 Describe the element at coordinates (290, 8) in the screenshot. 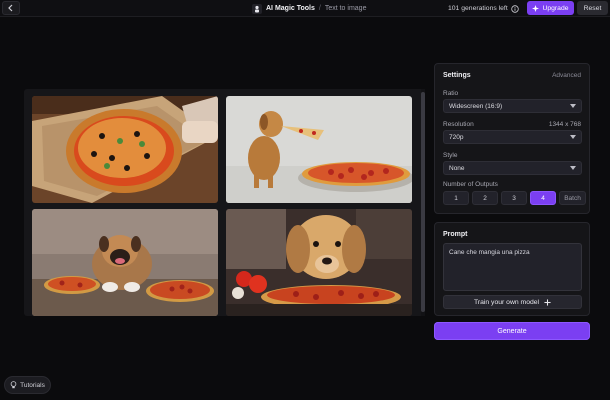

I see `app-title: AI Magic Tools` at that location.